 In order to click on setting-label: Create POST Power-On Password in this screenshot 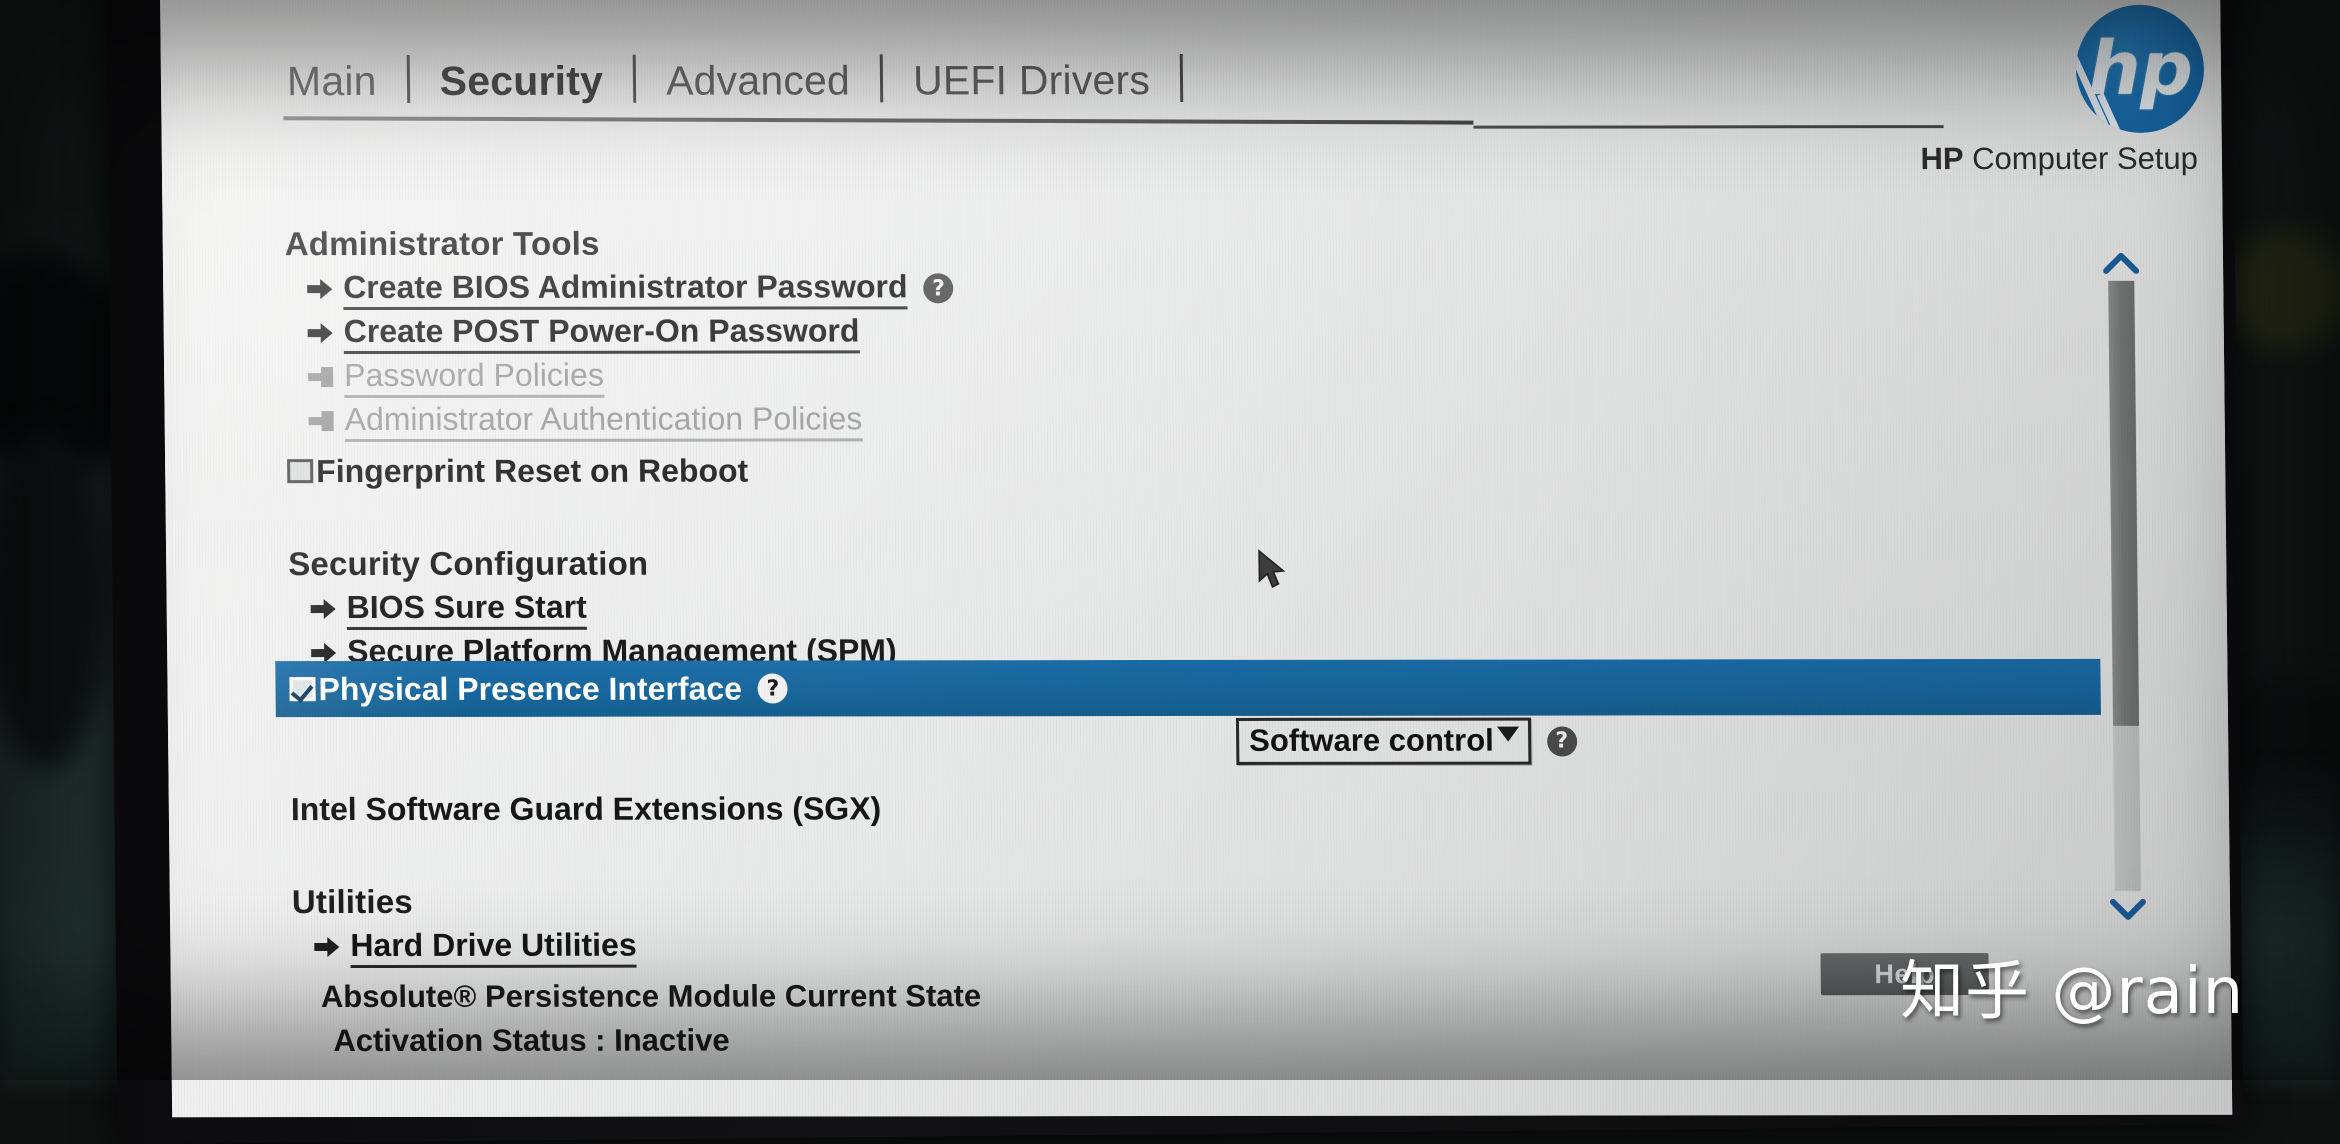, I will do `click(601, 333)`.